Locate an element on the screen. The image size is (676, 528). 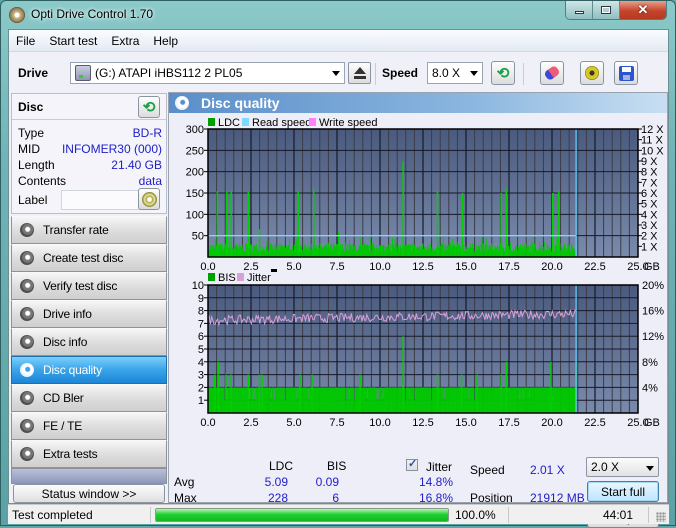
disc-refresh-button: ⟲ is located at coordinates (149, 107).